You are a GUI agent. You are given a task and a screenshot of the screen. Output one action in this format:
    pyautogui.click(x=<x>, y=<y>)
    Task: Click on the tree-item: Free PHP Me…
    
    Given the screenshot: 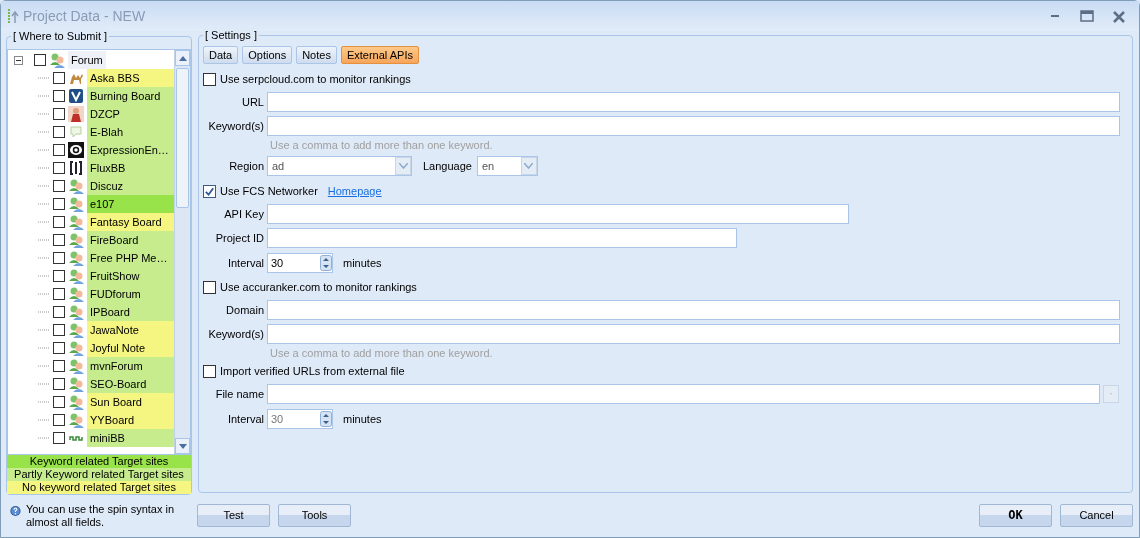 What is the action you would take?
    pyautogui.click(x=130, y=258)
    